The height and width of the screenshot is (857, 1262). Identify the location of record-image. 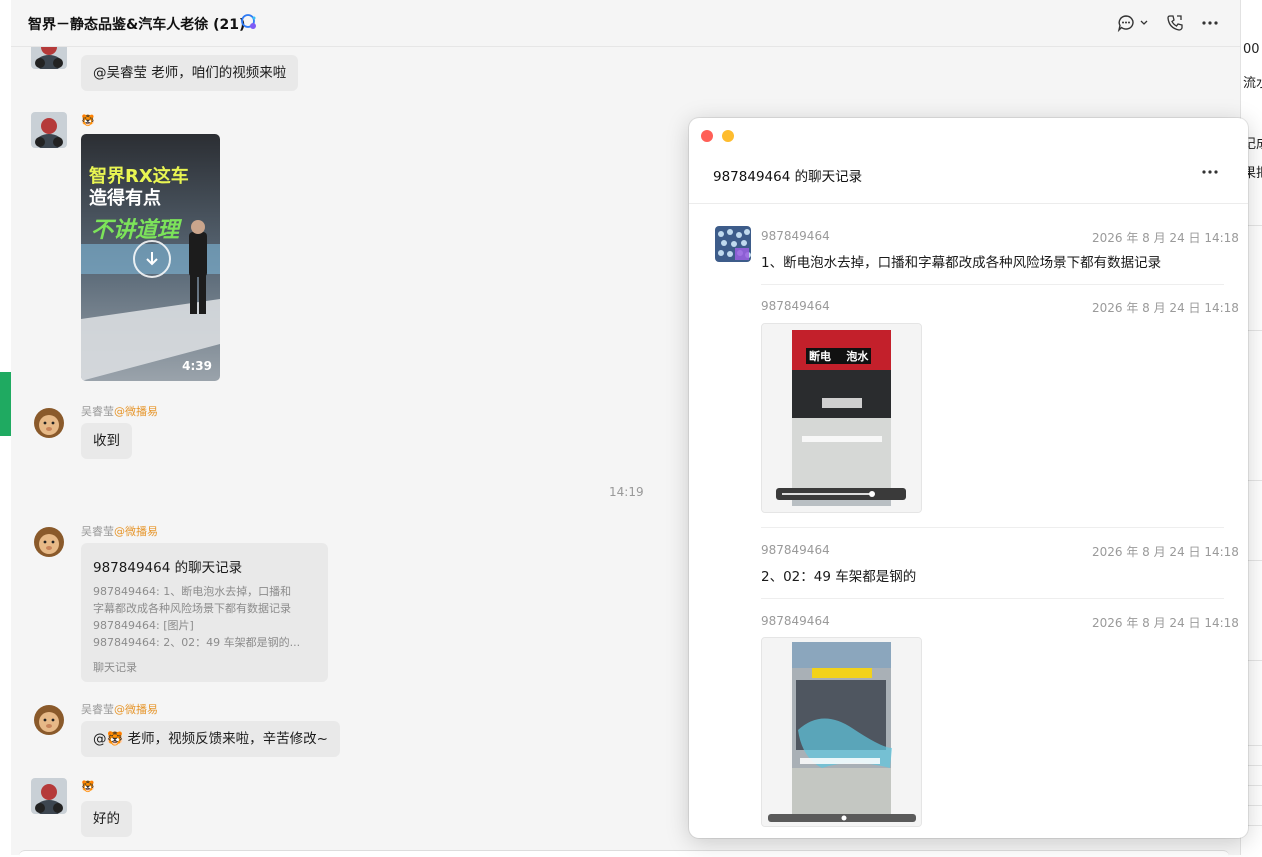
(841, 732).